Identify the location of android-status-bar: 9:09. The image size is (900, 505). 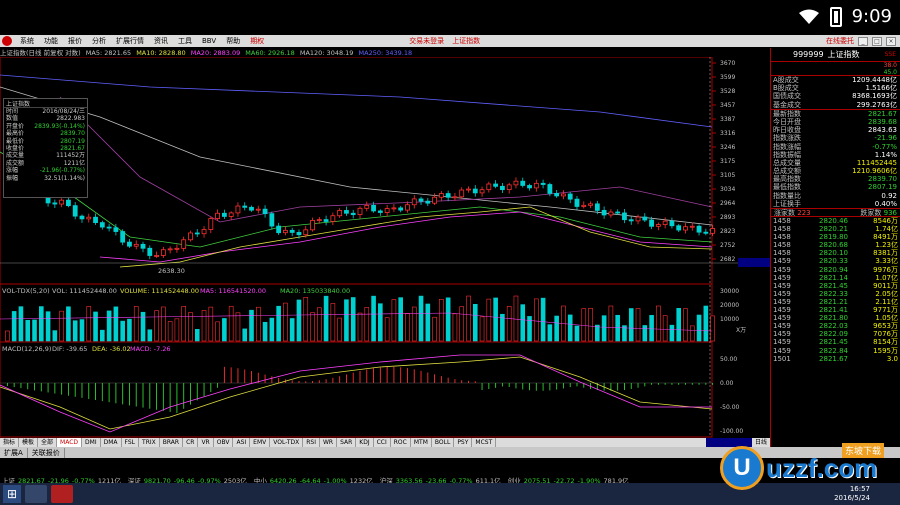
(450, 17).